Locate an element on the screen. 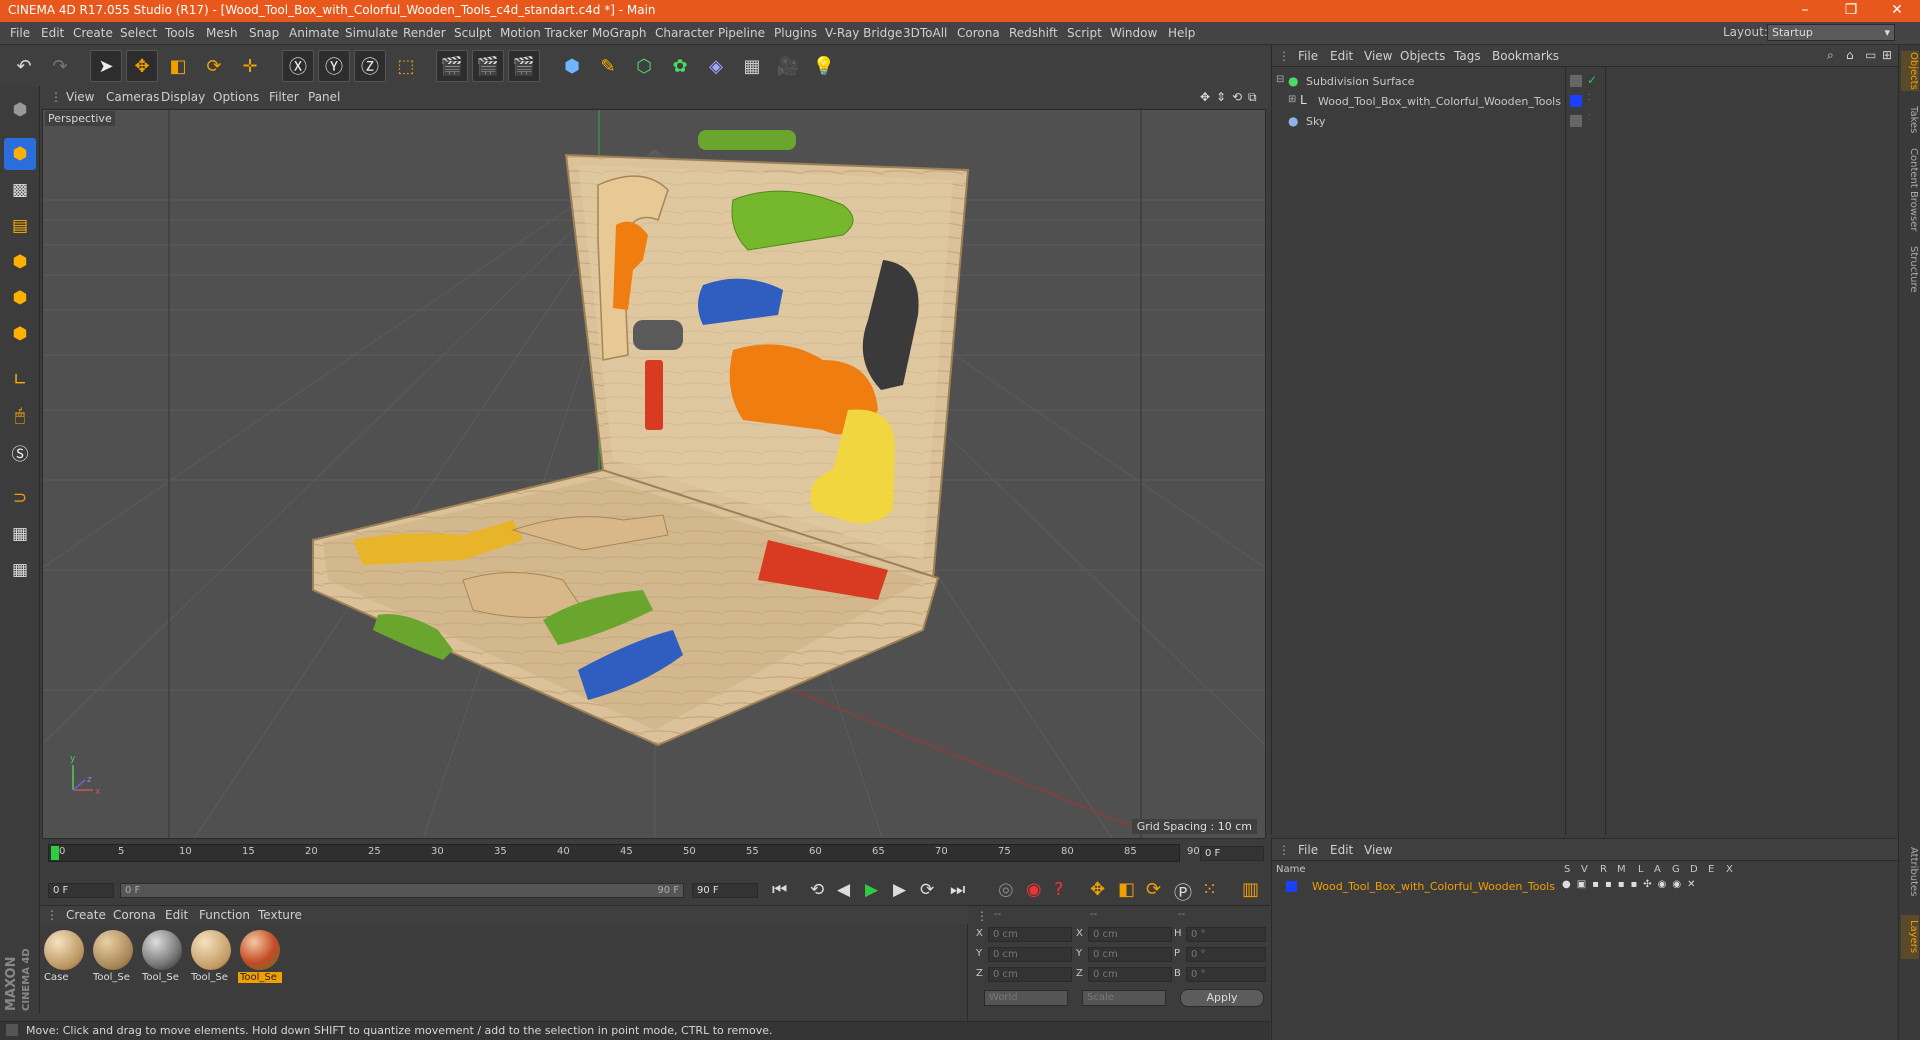 The height and width of the screenshot is (1040, 1920). menu-character: Character is located at coordinates (684, 33).